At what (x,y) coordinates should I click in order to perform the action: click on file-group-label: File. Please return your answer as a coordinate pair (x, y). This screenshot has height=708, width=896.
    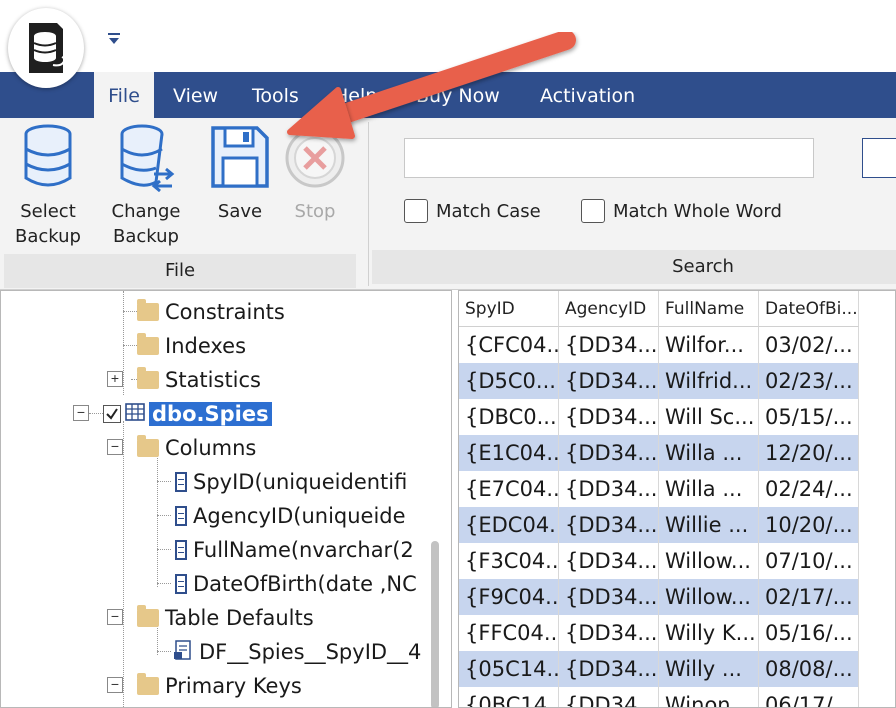
    Looking at the image, I should click on (180, 270).